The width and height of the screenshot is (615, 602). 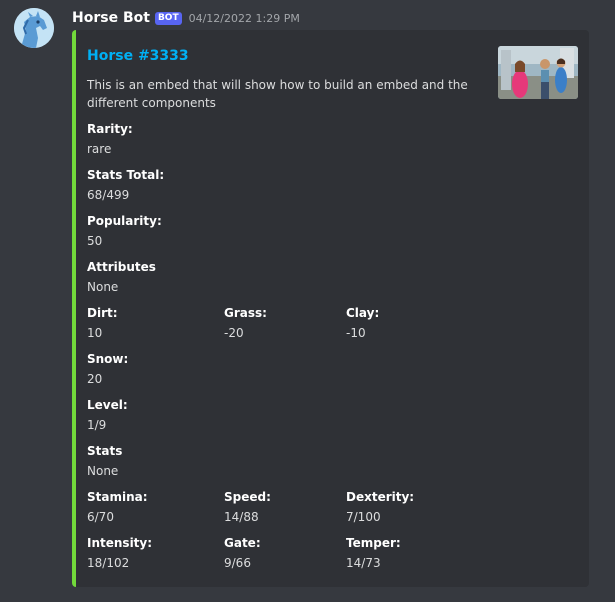 I want to click on message-timestamp: 04/12/2022 1:29 PM, so click(x=244, y=18).